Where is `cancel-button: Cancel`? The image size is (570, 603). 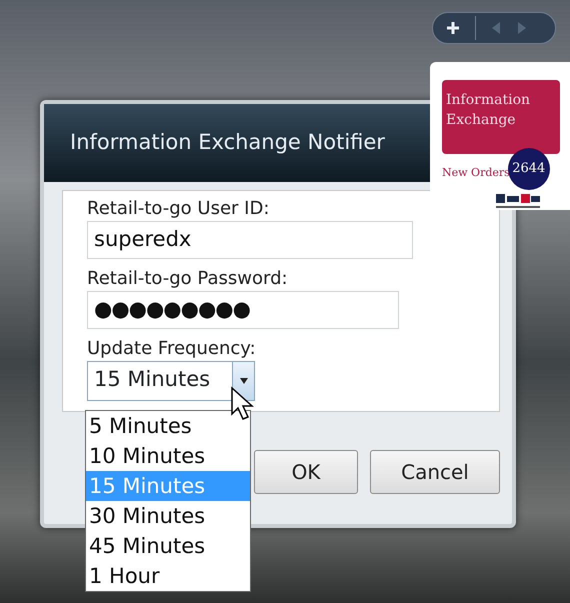 cancel-button: Cancel is located at coordinates (435, 472).